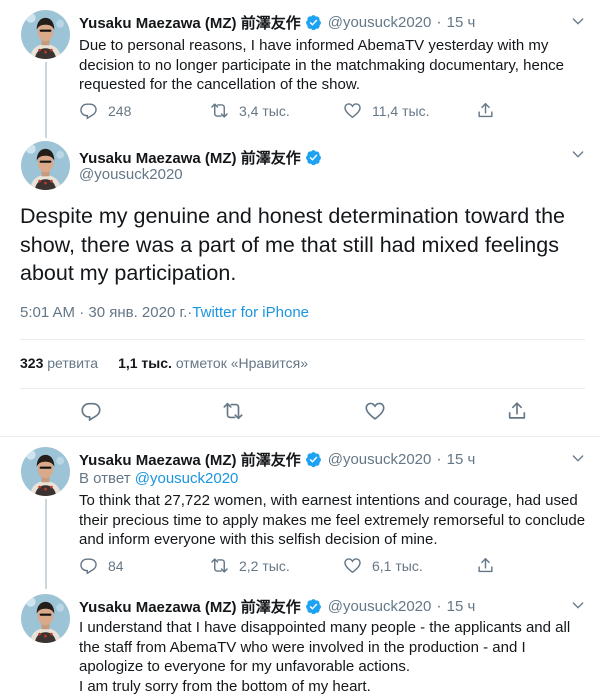  What do you see at coordinates (73, 363) in the screenshot?
I see `retweet-stat-label: ретвита` at bounding box center [73, 363].